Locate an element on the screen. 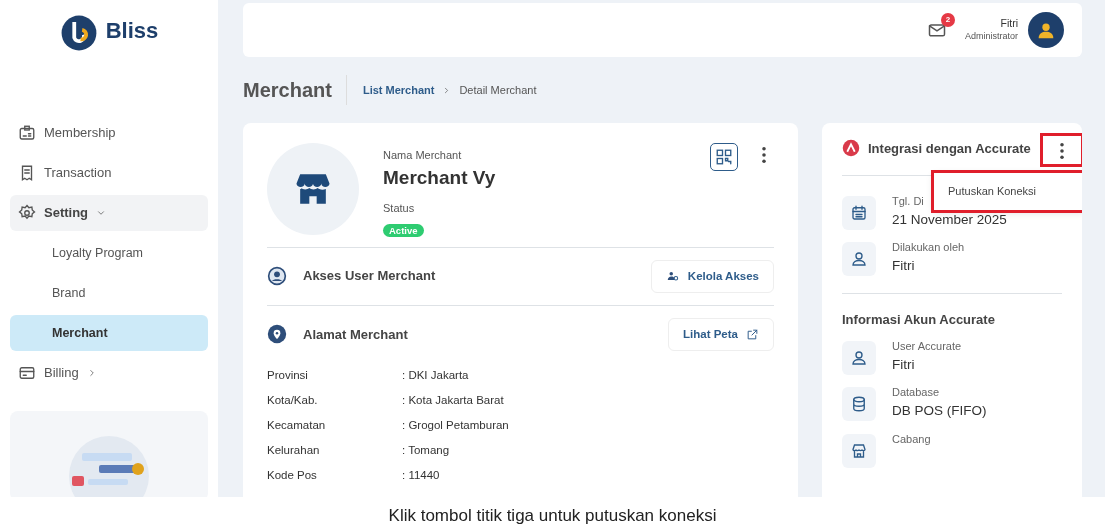 This screenshot has width=1105, height=529. qr-code-button is located at coordinates (724, 157).